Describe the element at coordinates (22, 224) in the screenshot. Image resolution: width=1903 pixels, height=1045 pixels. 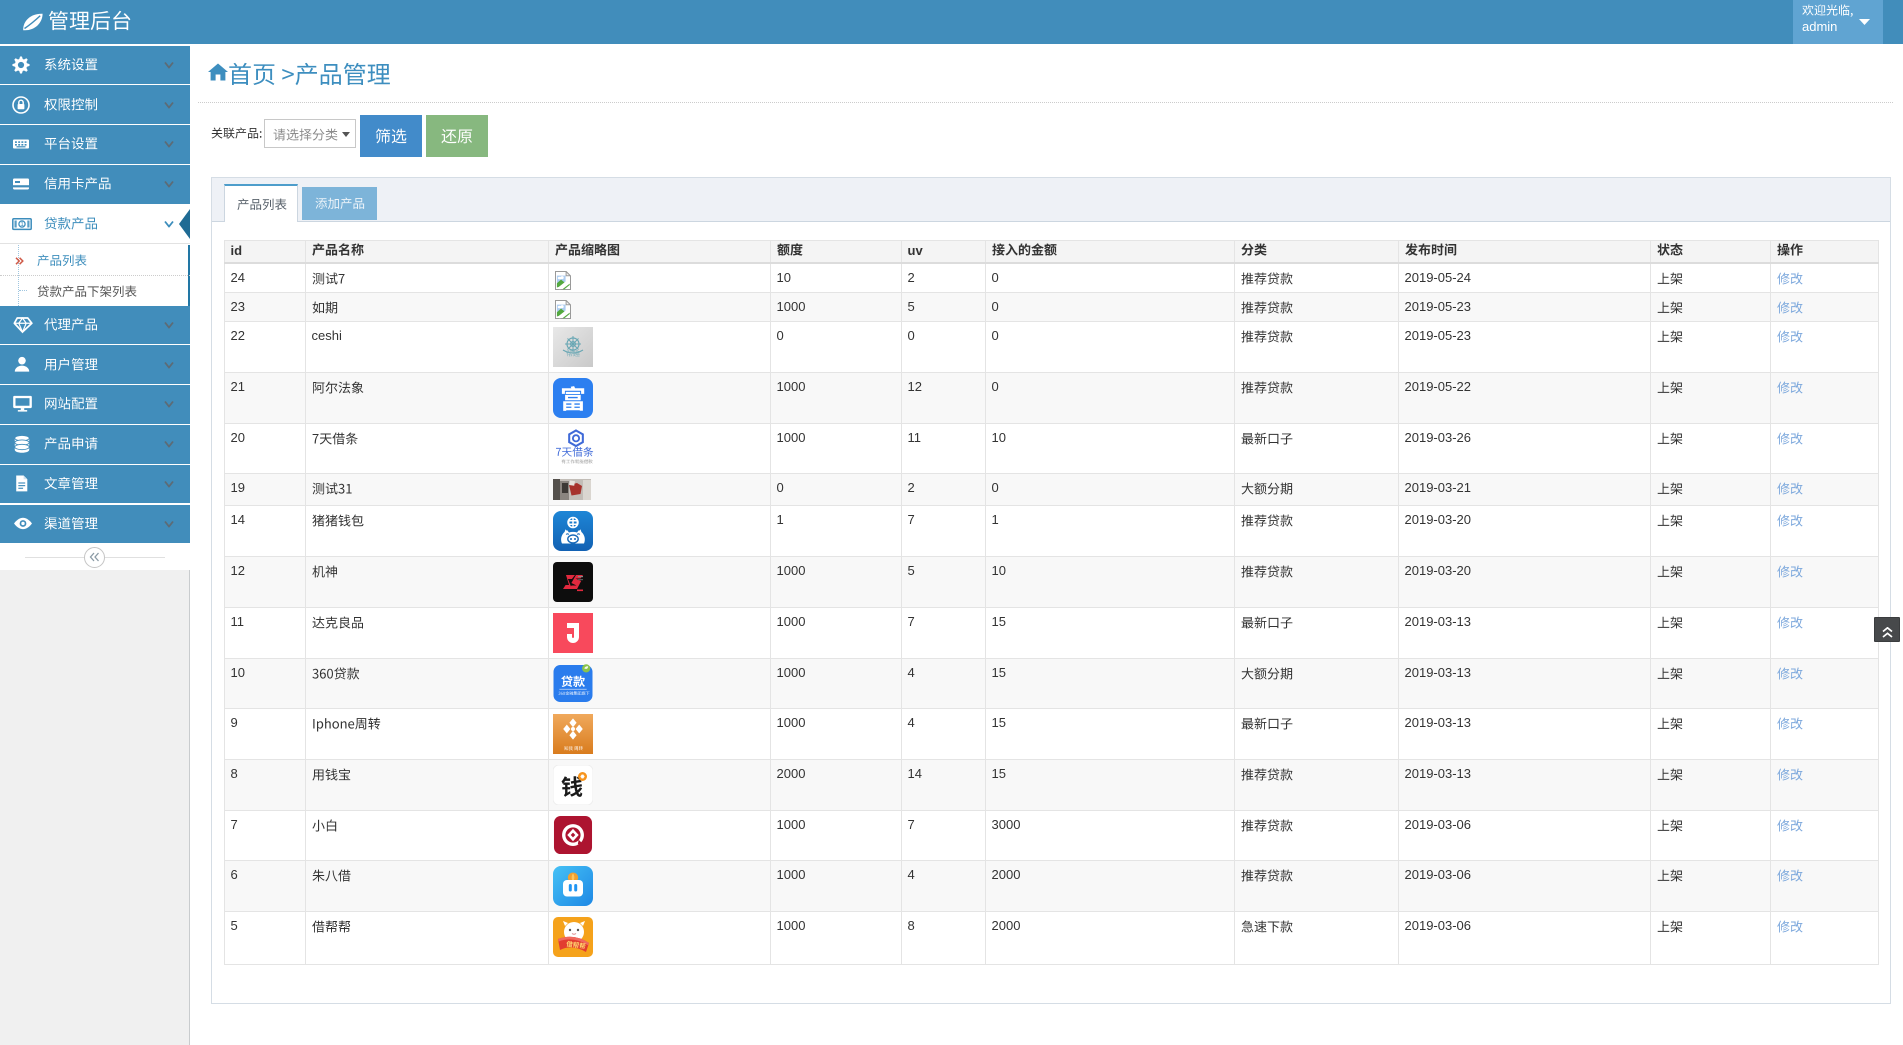
I see `svg-text: 1` at that location.